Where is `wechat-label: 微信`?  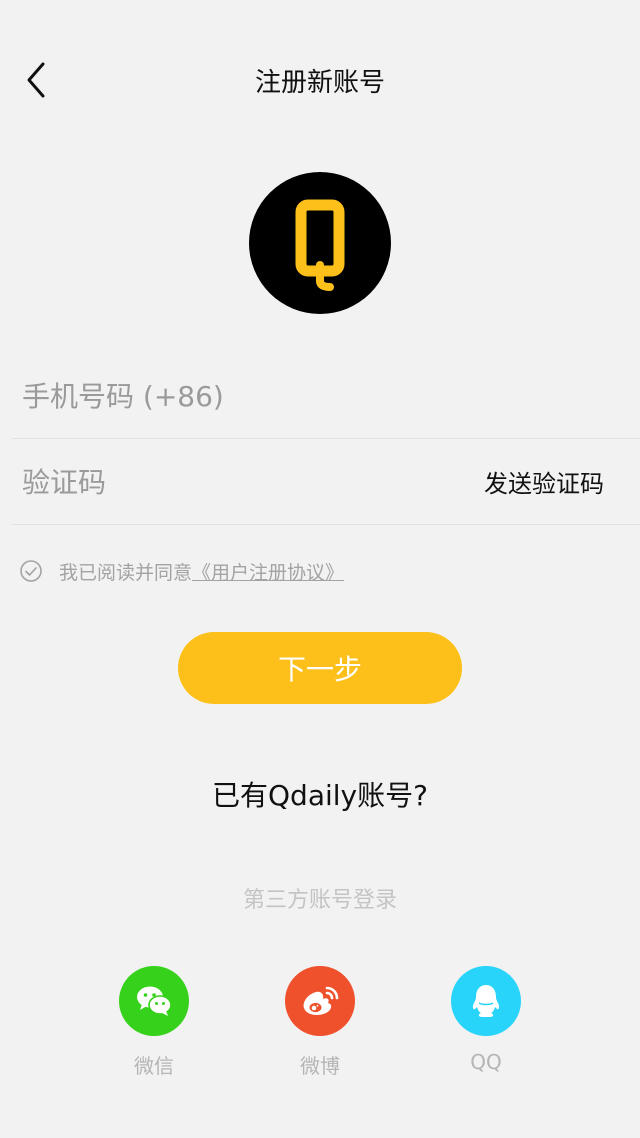 wechat-label: 微信 is located at coordinates (154, 1066).